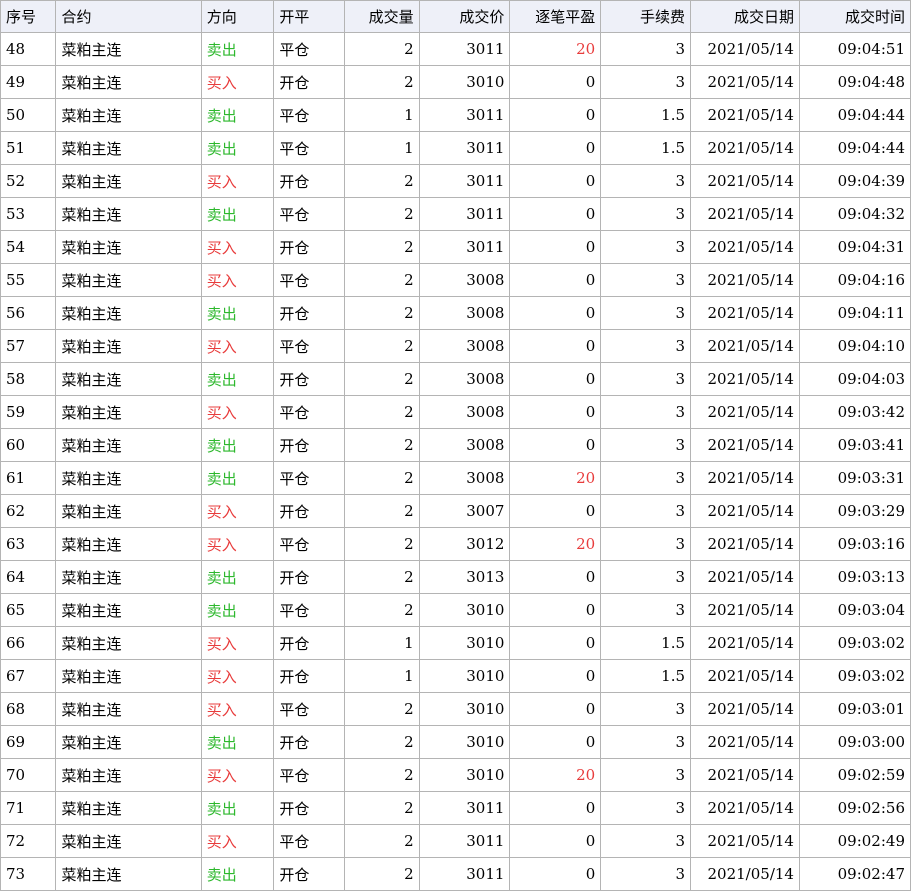  I want to click on table-row: 69 菜粕主连 卖出 开仓 2 3010 0 3 2021/05/14 09:03:00, so click(455, 742).